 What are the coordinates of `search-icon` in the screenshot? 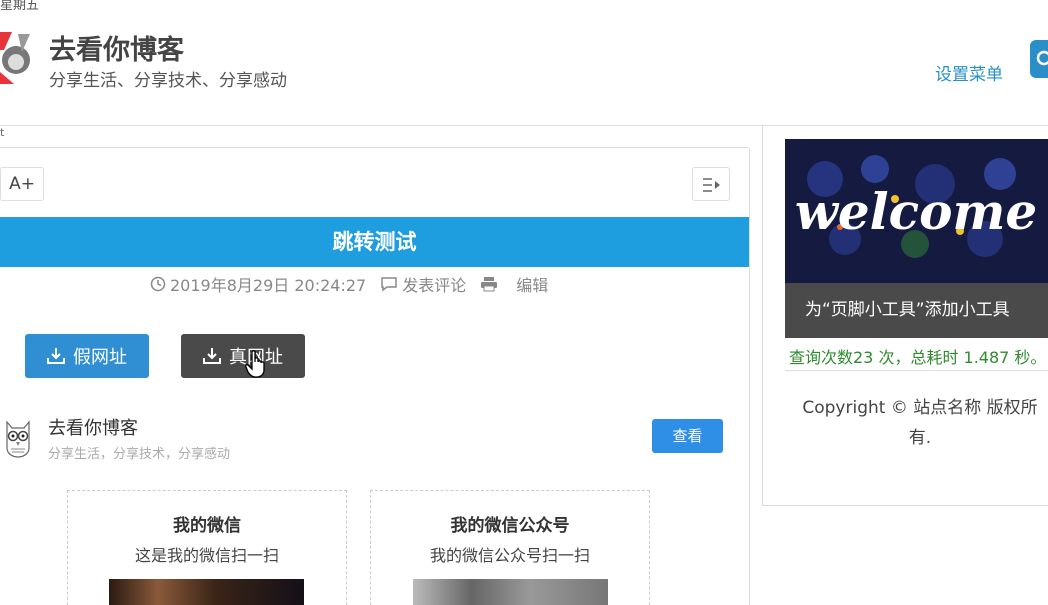 It's located at (1042, 58).